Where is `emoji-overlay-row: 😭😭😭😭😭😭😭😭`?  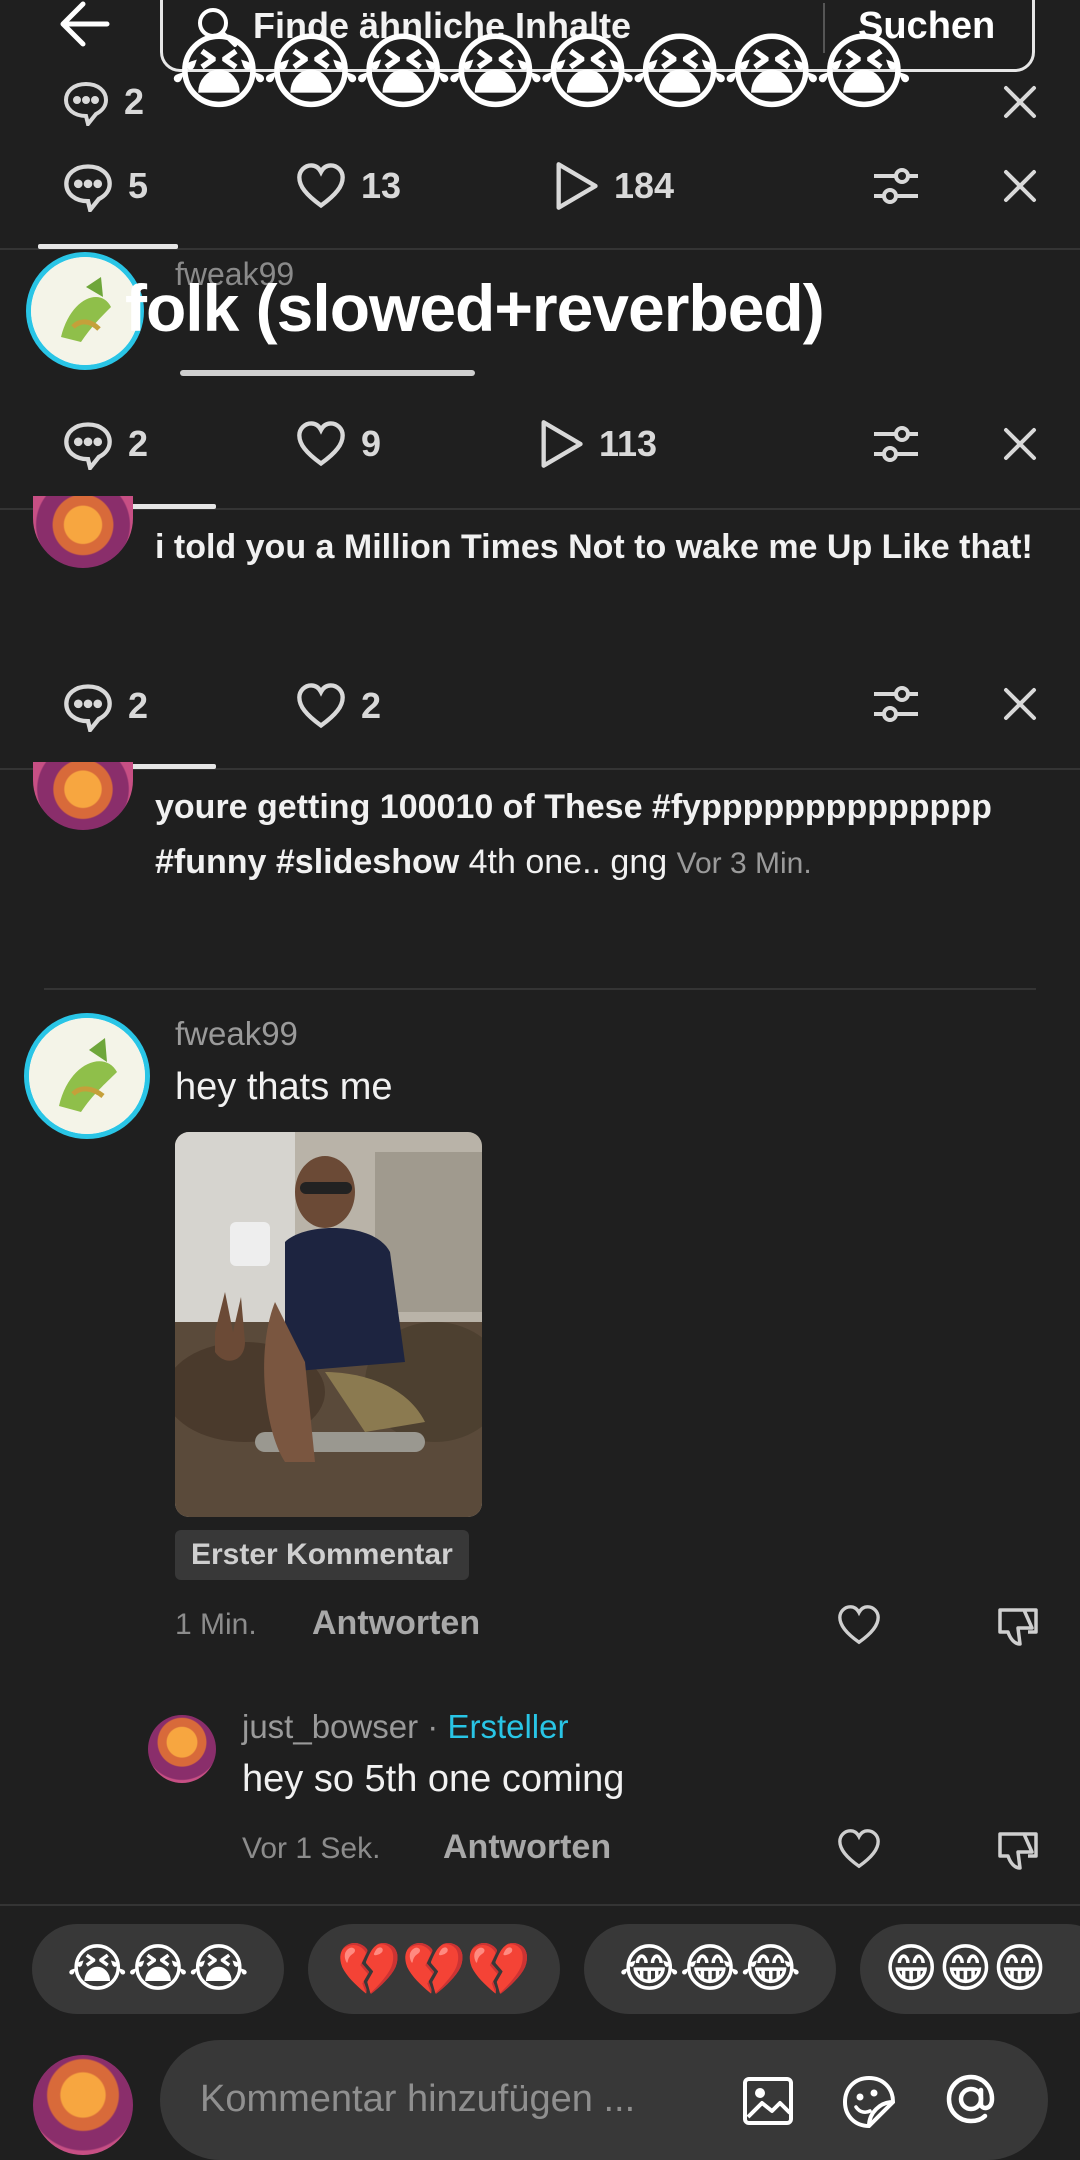 emoji-overlay-row: 😭😭😭😭😭😭😭😭 is located at coordinates (541, 72).